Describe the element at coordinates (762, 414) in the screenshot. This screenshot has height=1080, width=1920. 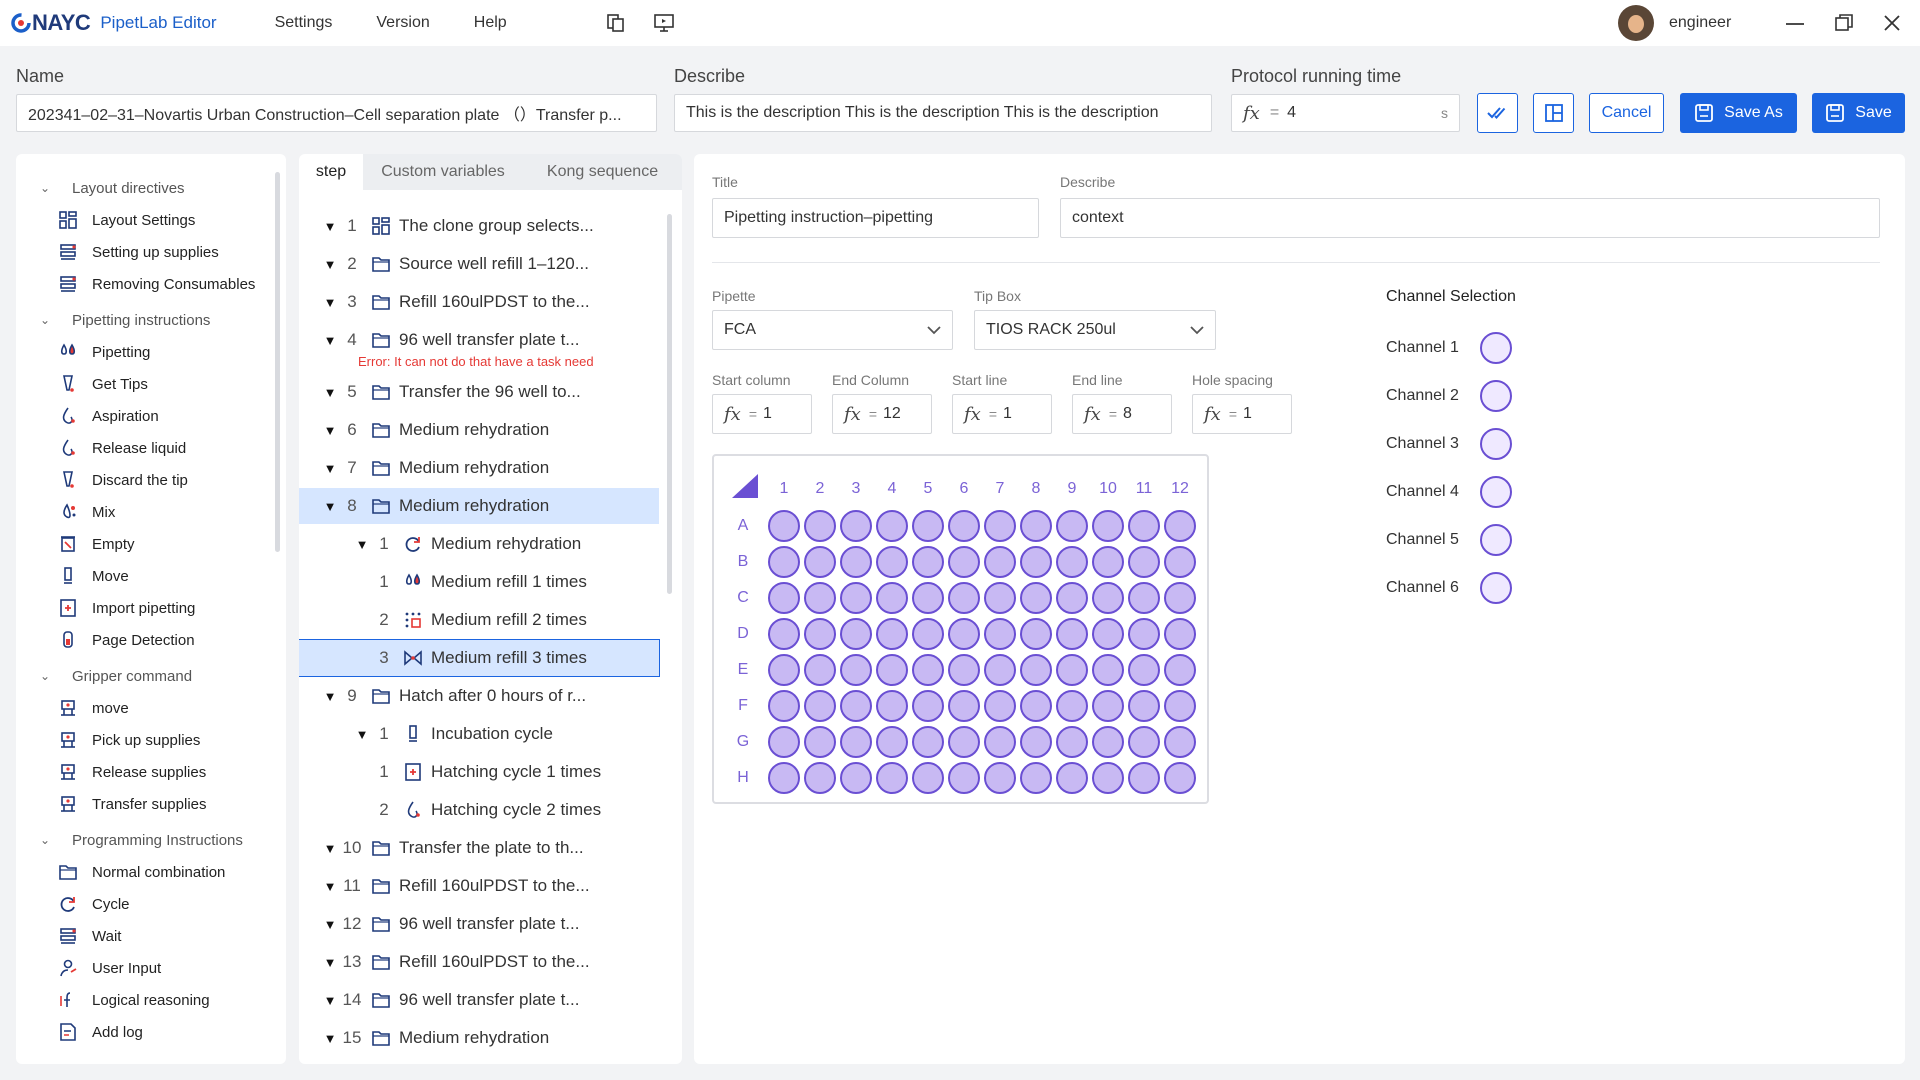
I see `param-input: fx = 1` at that location.